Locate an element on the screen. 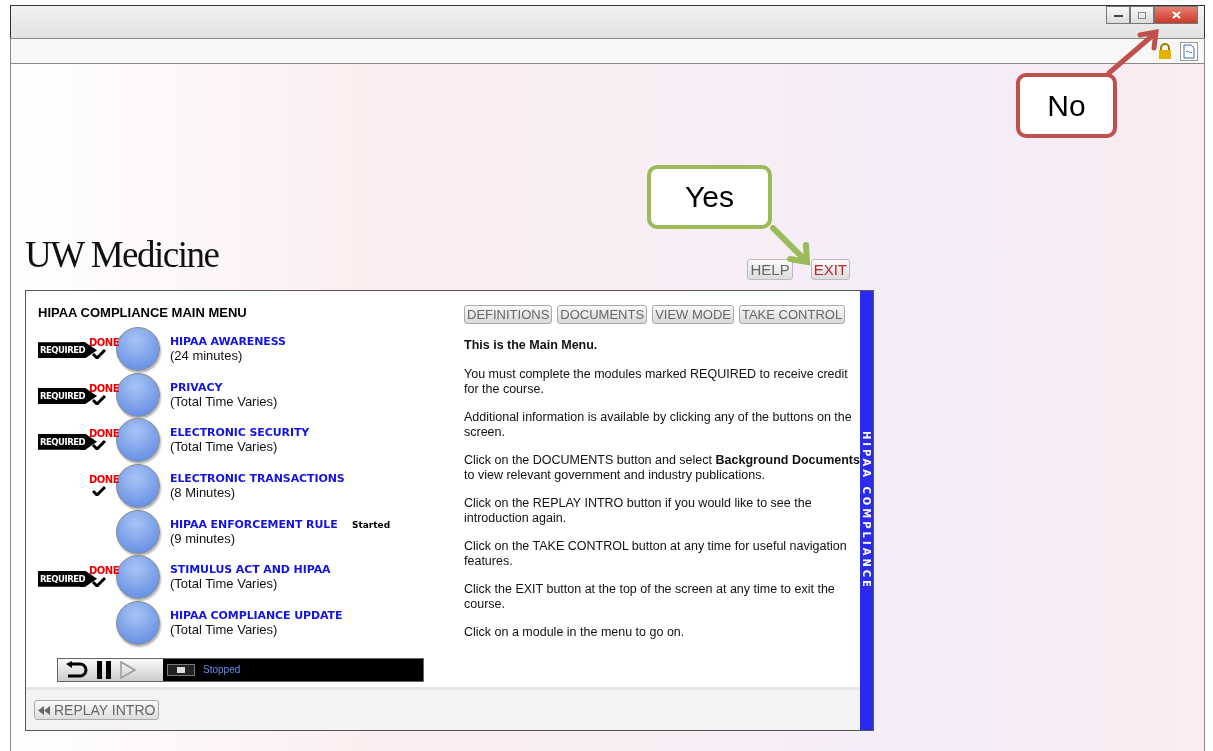  module-status: Started is located at coordinates (371, 524).